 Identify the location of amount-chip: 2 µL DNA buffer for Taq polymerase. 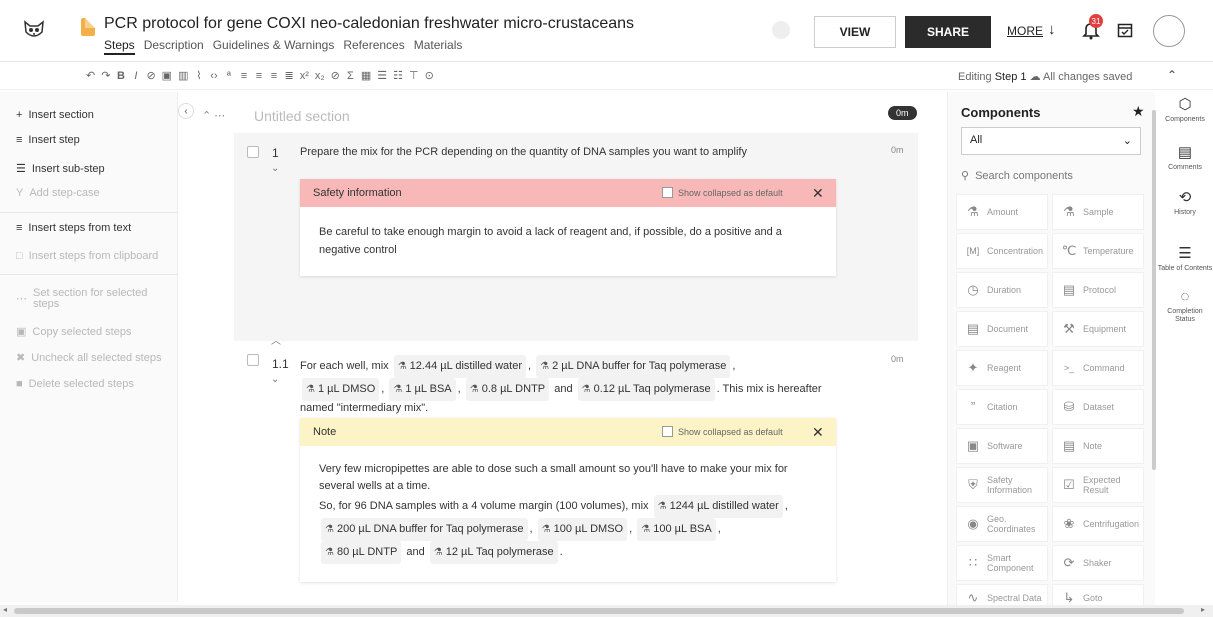
(633, 366).